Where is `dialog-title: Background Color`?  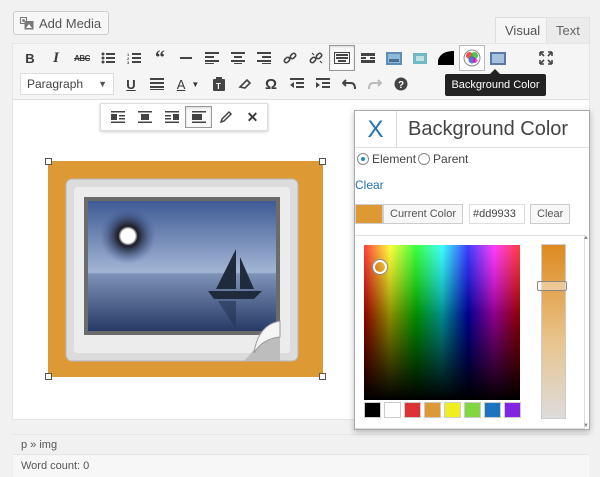 dialog-title: Background Color is located at coordinates (488, 129).